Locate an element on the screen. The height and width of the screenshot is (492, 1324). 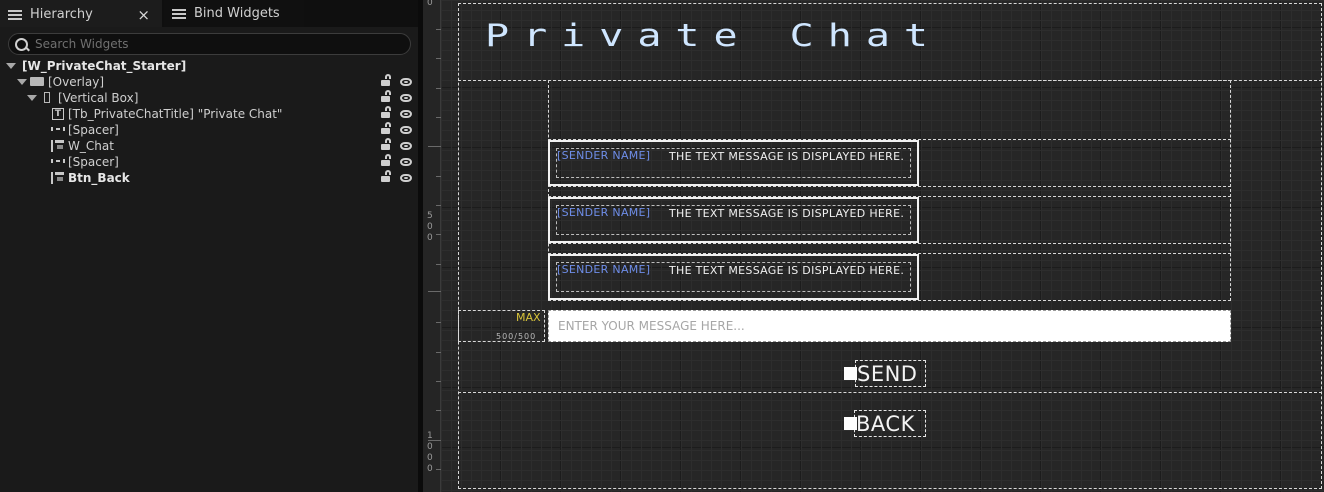
tree-item-label: [Tb_PrivateChatTitle] "Private Chat" is located at coordinates (175, 114).